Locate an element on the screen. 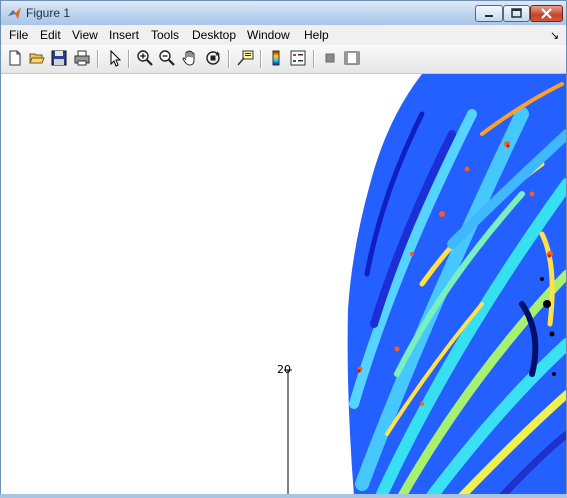  menu-edit: Edit is located at coordinates (50, 35).